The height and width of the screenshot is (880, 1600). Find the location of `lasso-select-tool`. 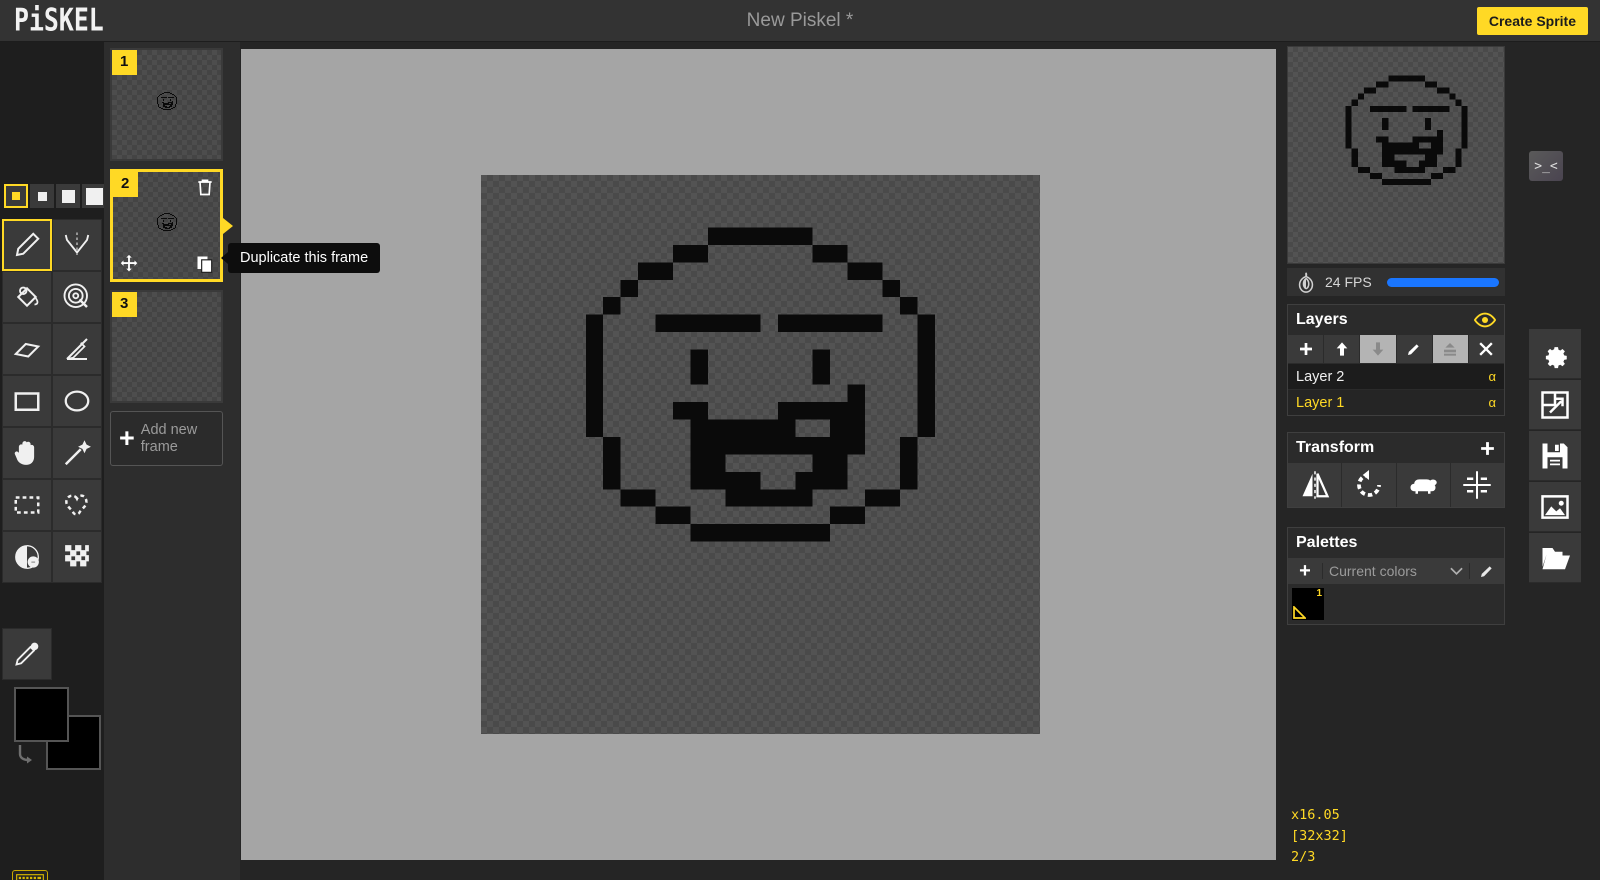

lasso-select-tool is located at coordinates (77, 505).